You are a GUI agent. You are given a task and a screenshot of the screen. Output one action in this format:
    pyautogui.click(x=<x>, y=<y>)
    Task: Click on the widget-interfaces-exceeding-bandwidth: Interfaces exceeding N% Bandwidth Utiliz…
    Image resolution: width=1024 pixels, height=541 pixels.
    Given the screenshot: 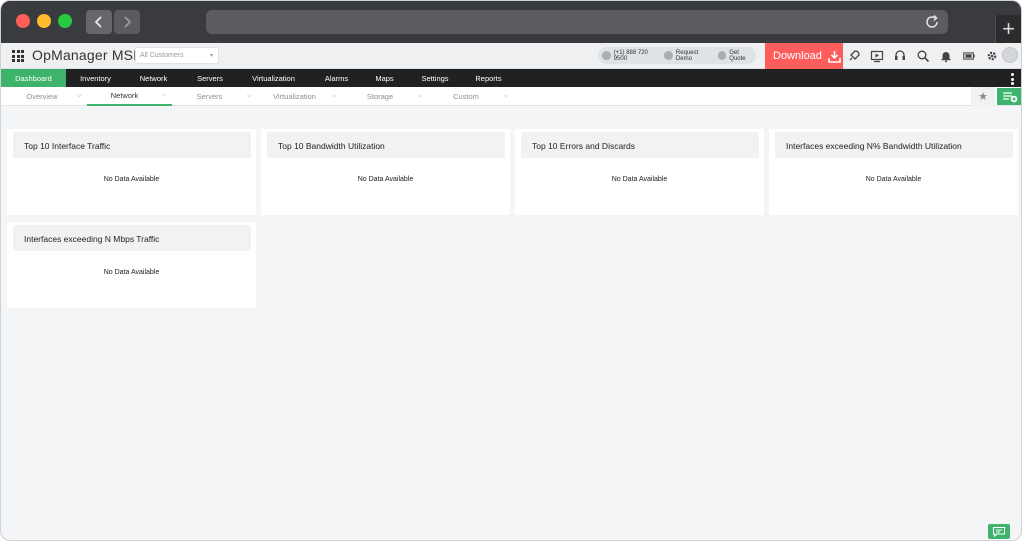 What is the action you would take?
    pyautogui.click(x=893, y=172)
    